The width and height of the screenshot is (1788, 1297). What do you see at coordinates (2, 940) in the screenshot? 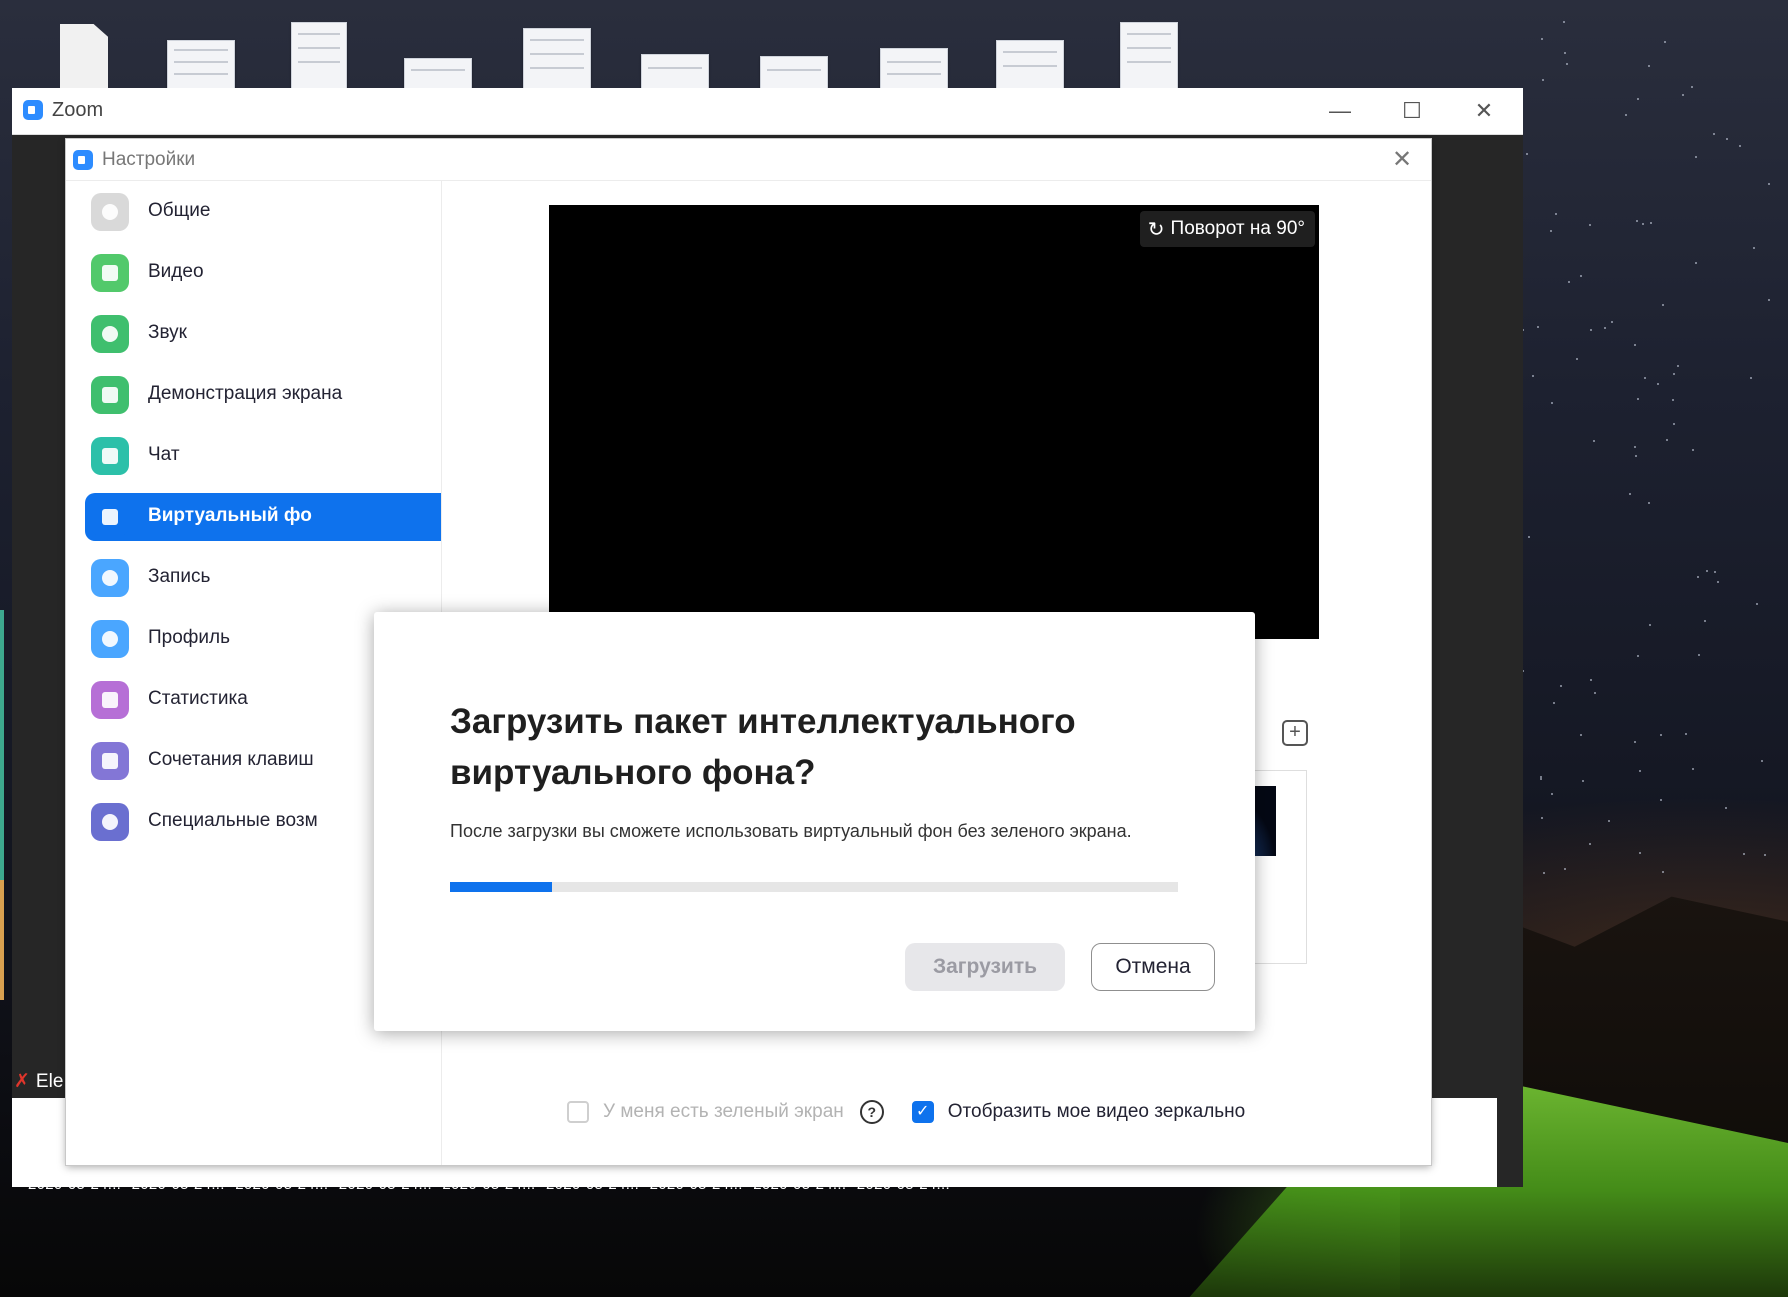
I see `window-edge` at bounding box center [2, 940].